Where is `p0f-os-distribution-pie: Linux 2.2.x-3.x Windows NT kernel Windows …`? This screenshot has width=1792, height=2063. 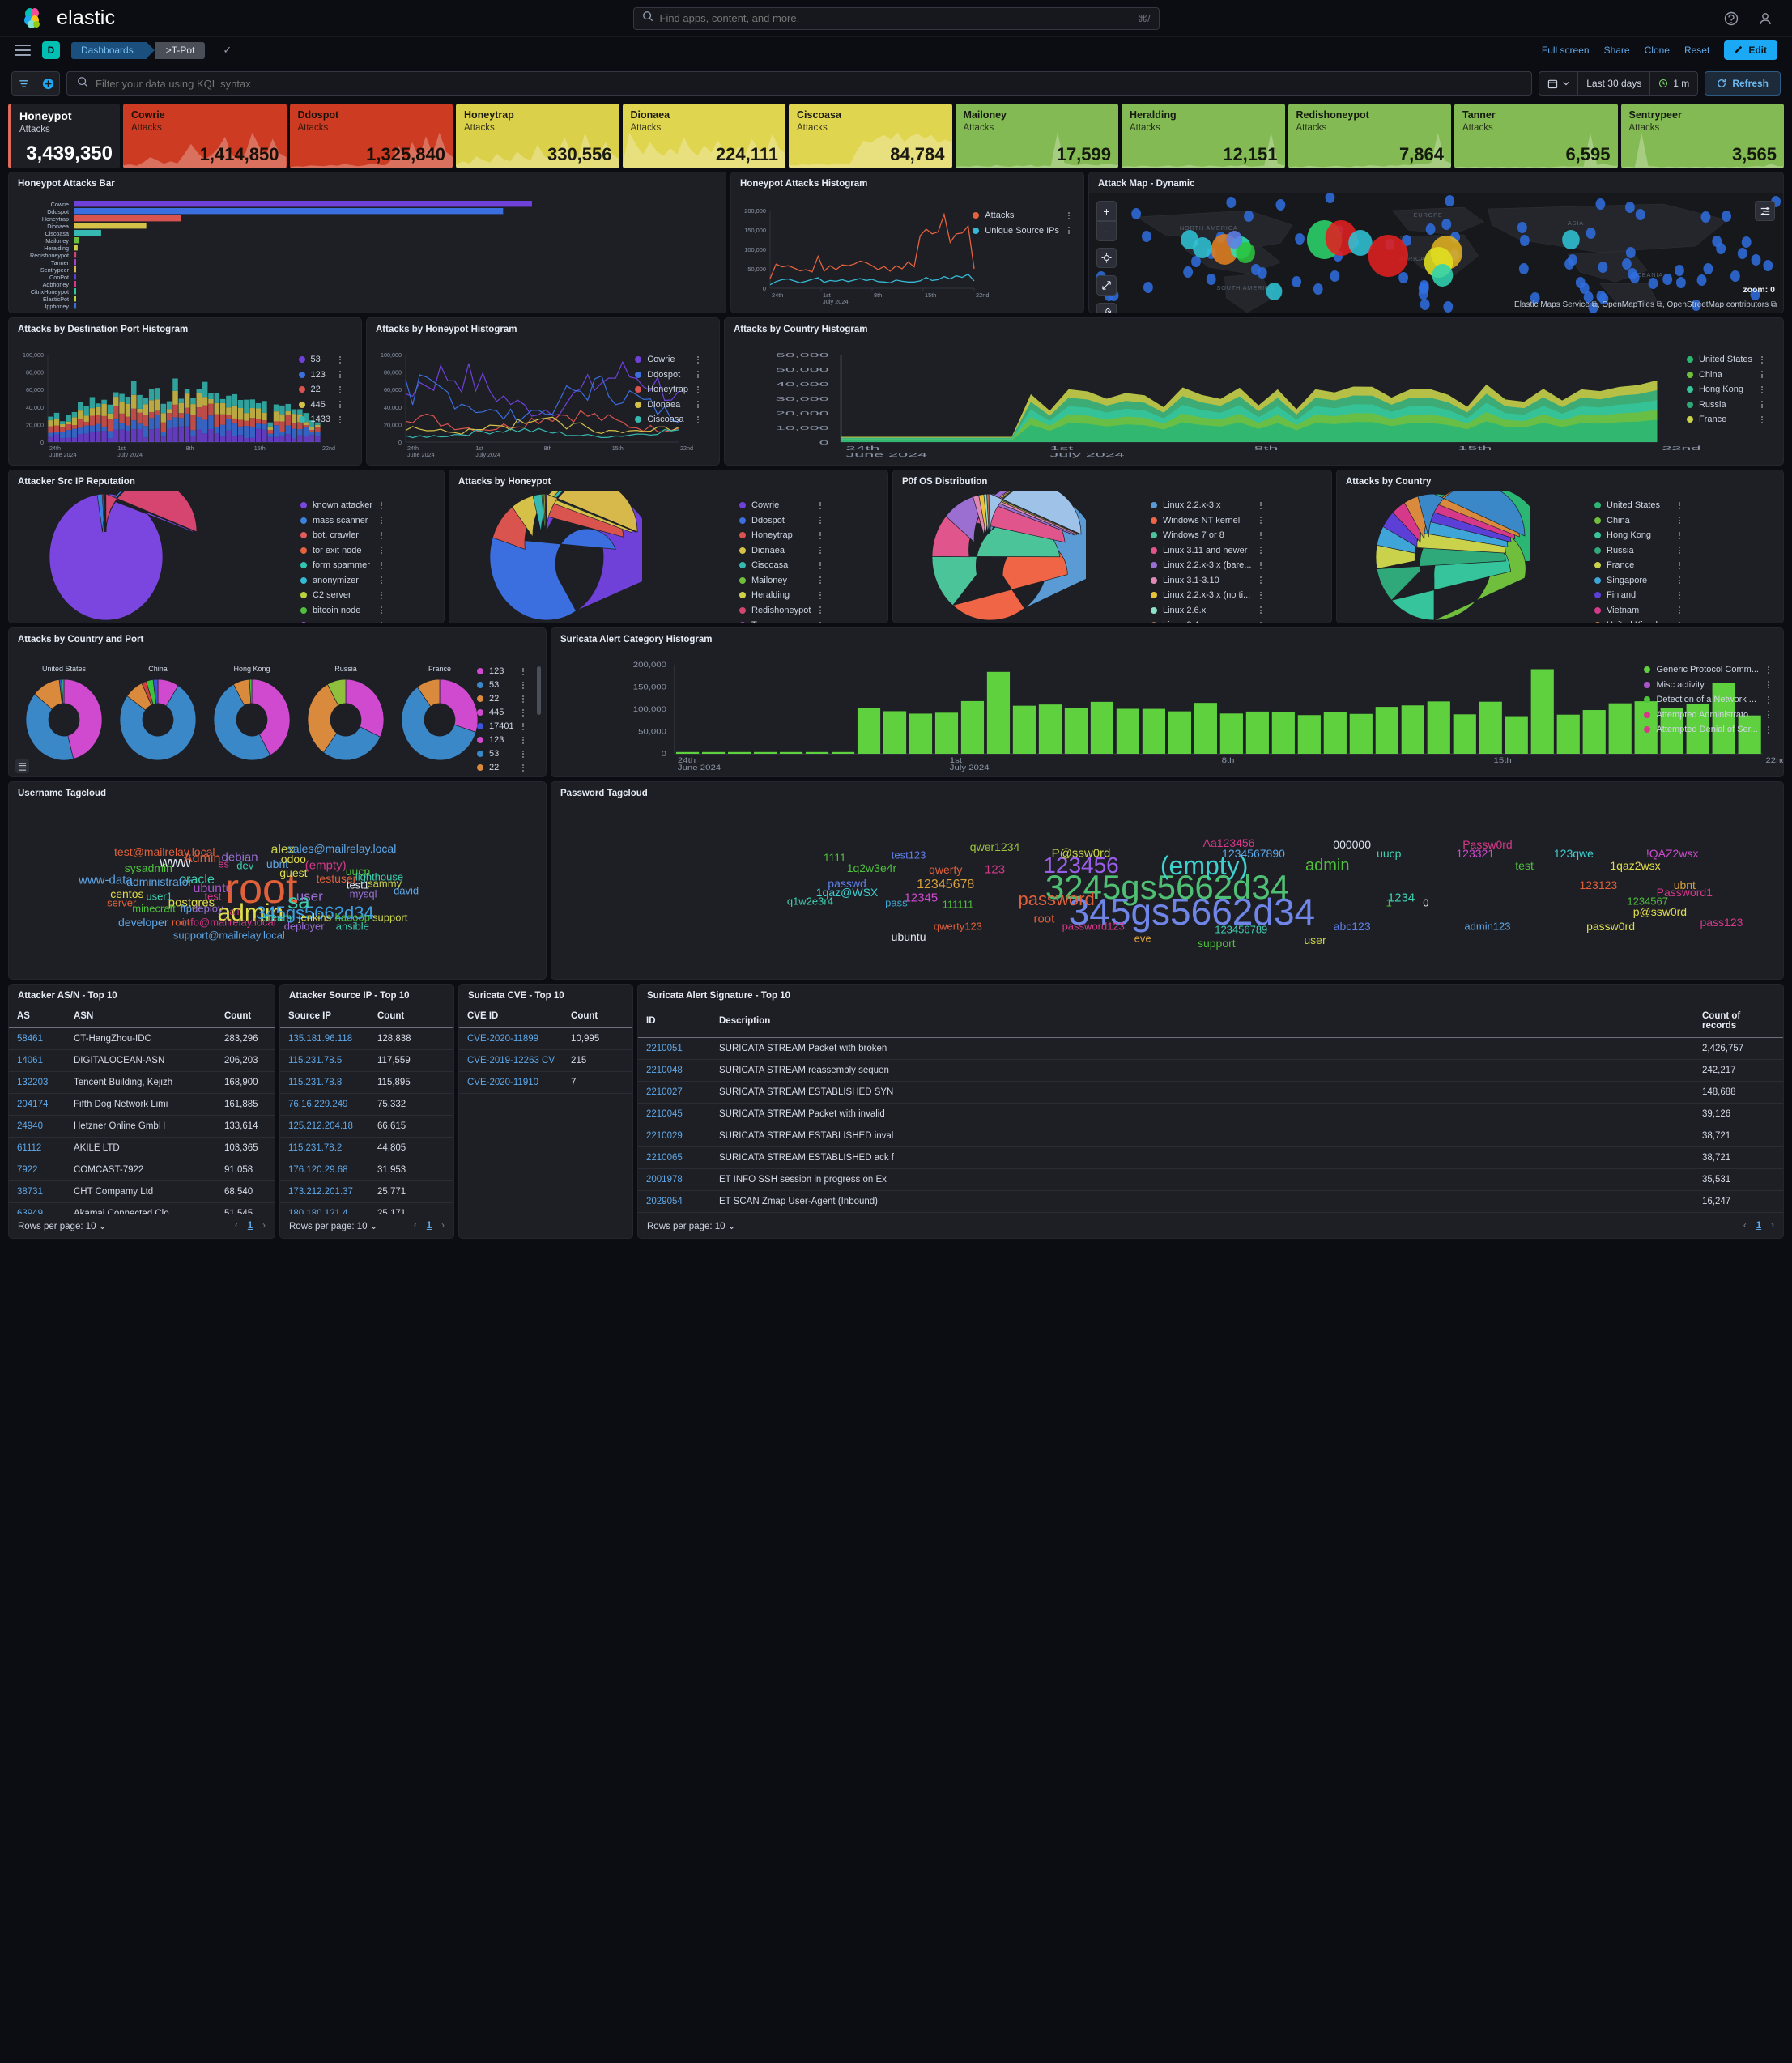 p0f-os-distribution-pie: Linux 2.2.x-3.x Windows NT kernel Windows … is located at coordinates (1112, 557).